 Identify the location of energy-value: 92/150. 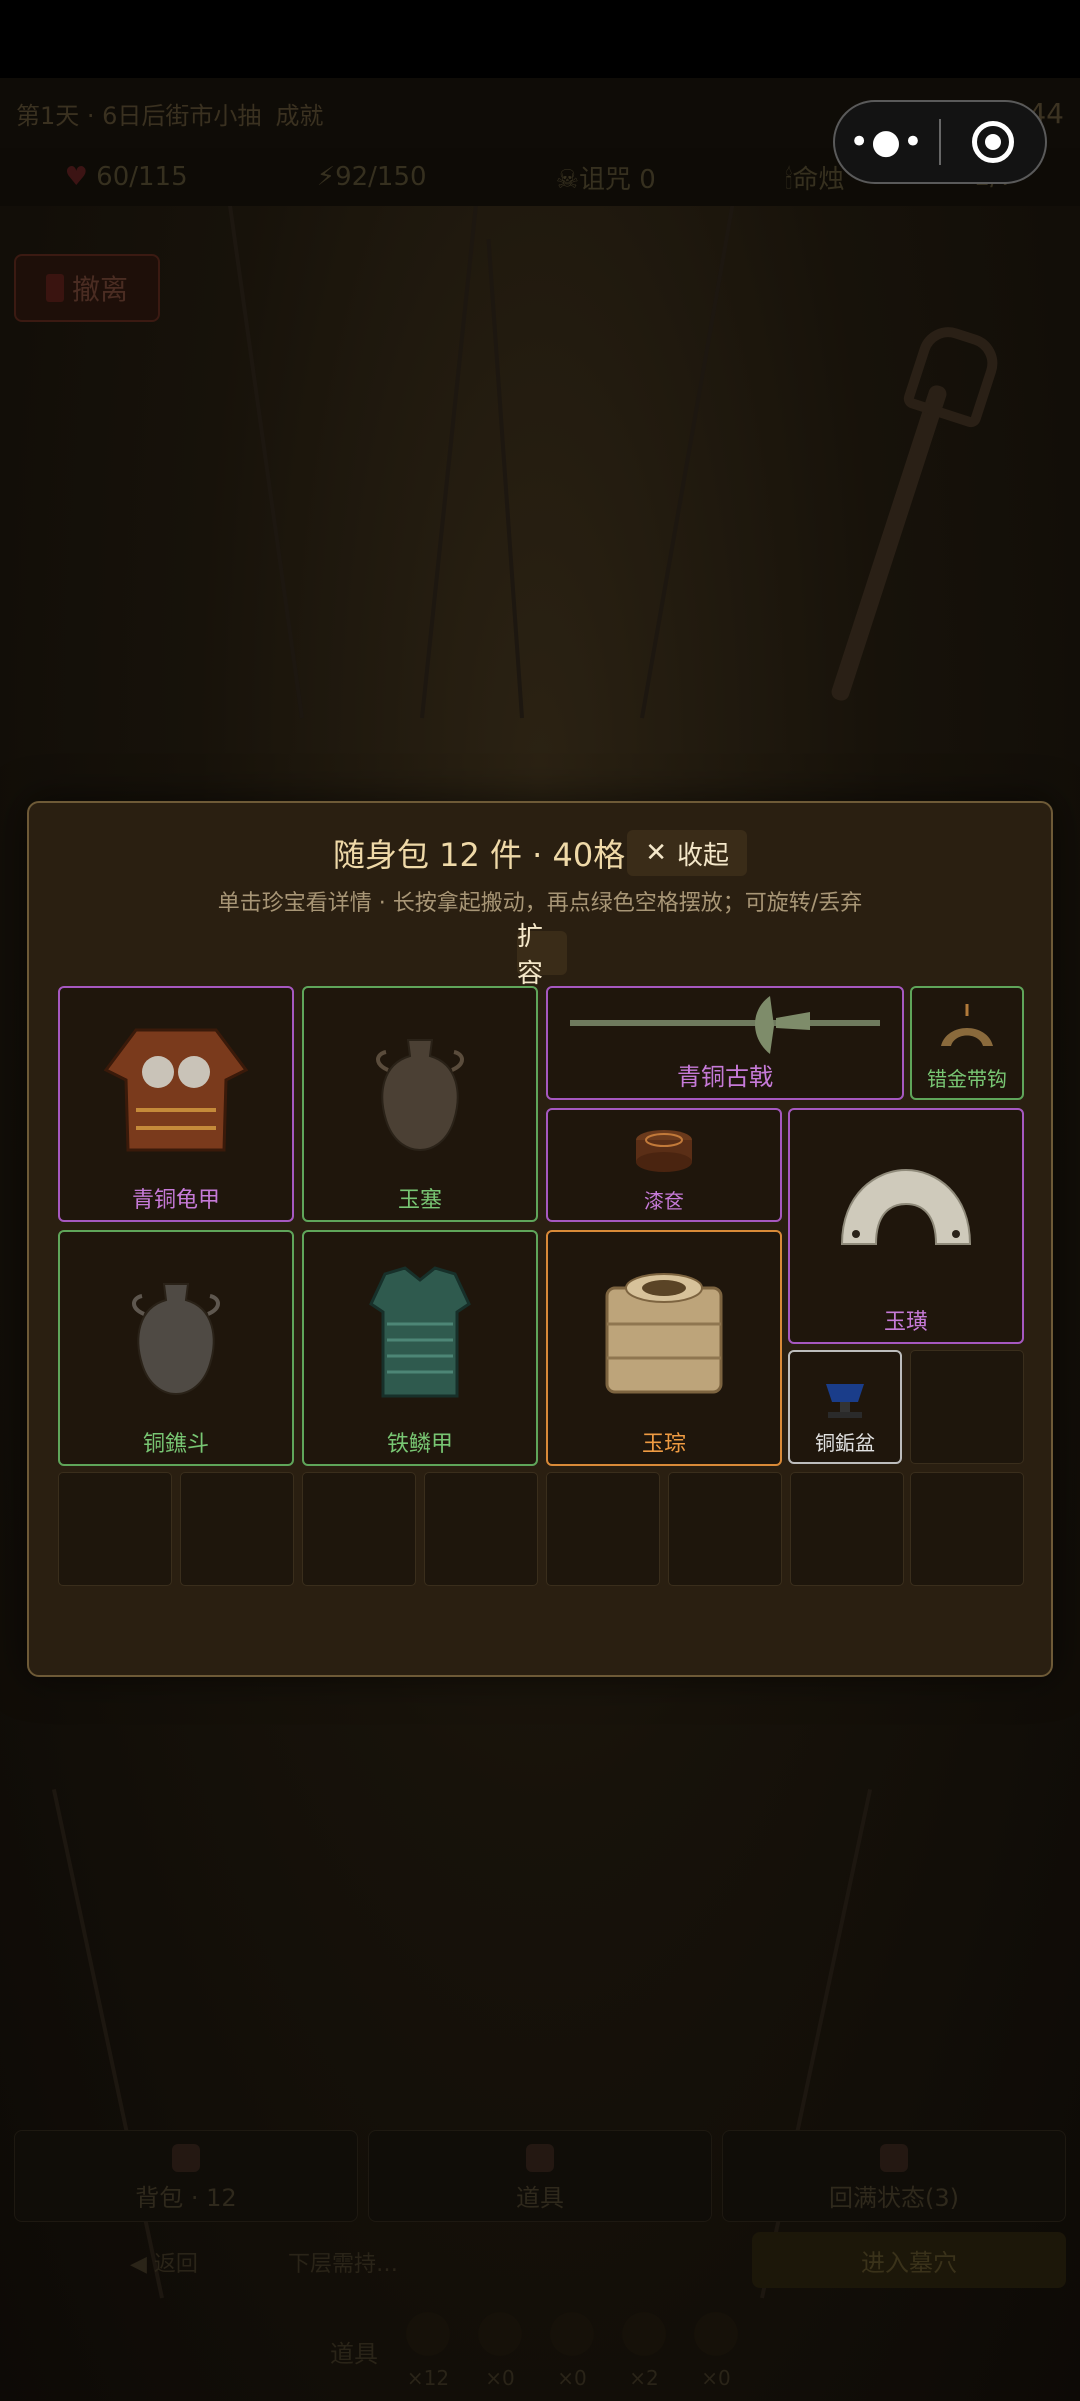
(381, 177).